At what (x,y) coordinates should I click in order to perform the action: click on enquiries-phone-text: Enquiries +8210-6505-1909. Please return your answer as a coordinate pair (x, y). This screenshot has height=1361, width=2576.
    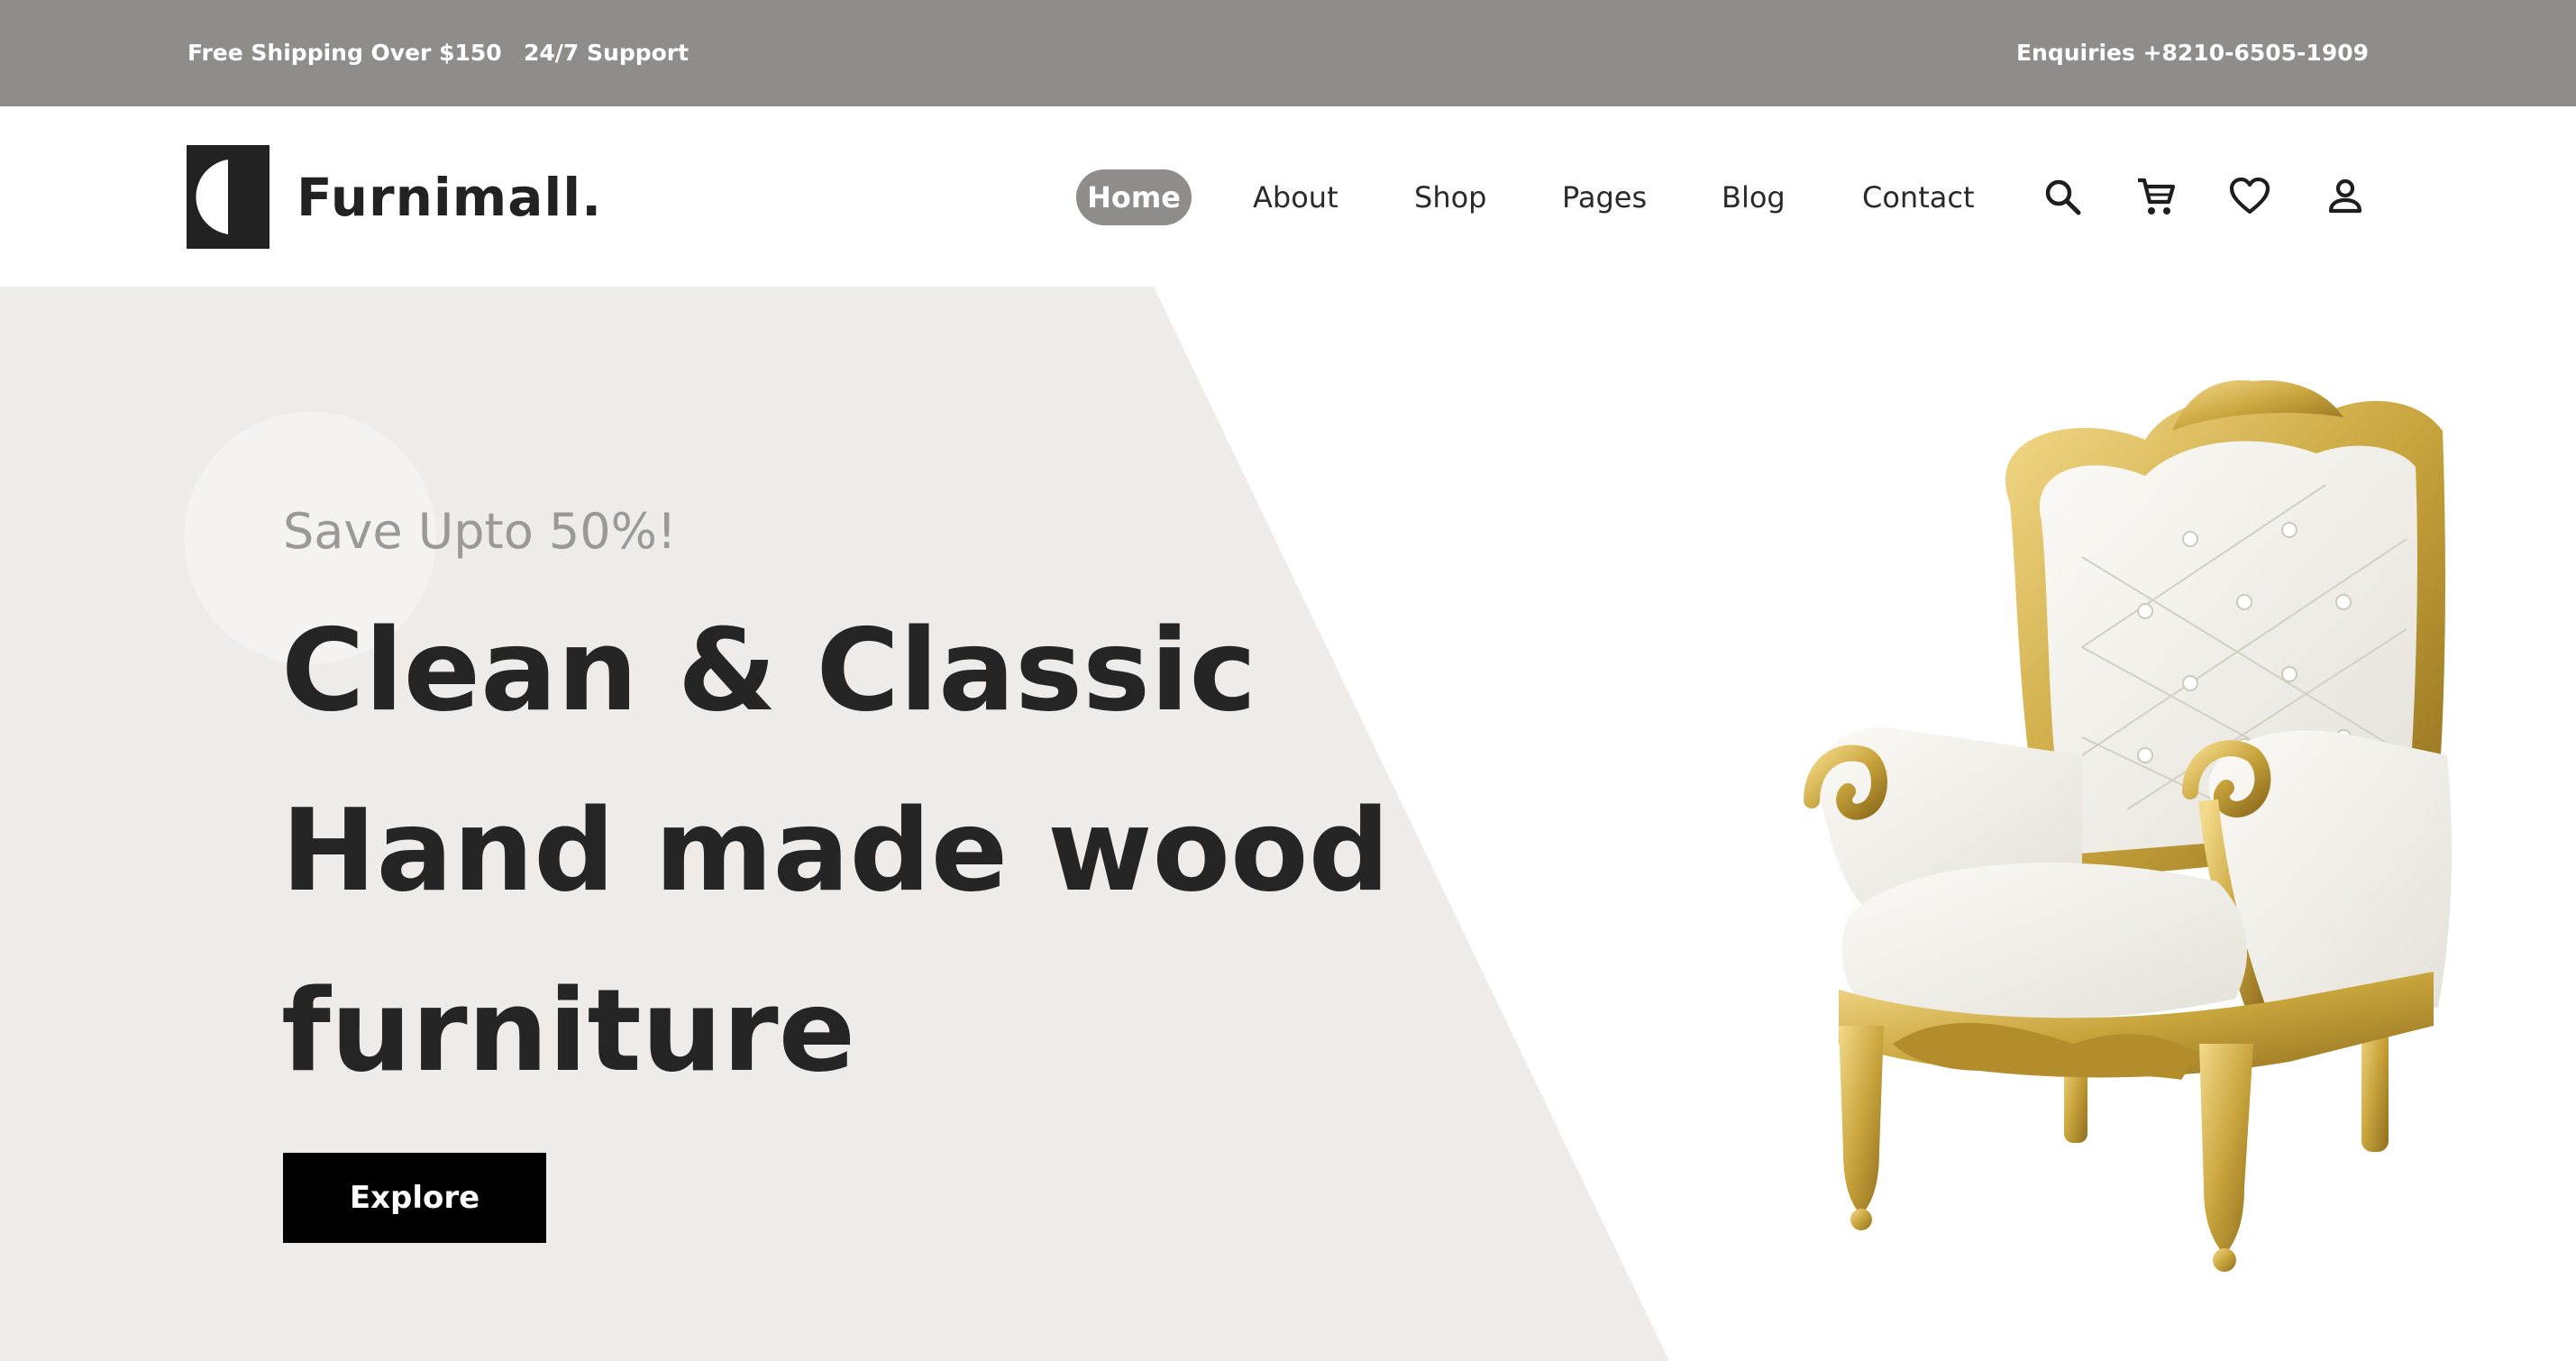
    Looking at the image, I should click on (2192, 53).